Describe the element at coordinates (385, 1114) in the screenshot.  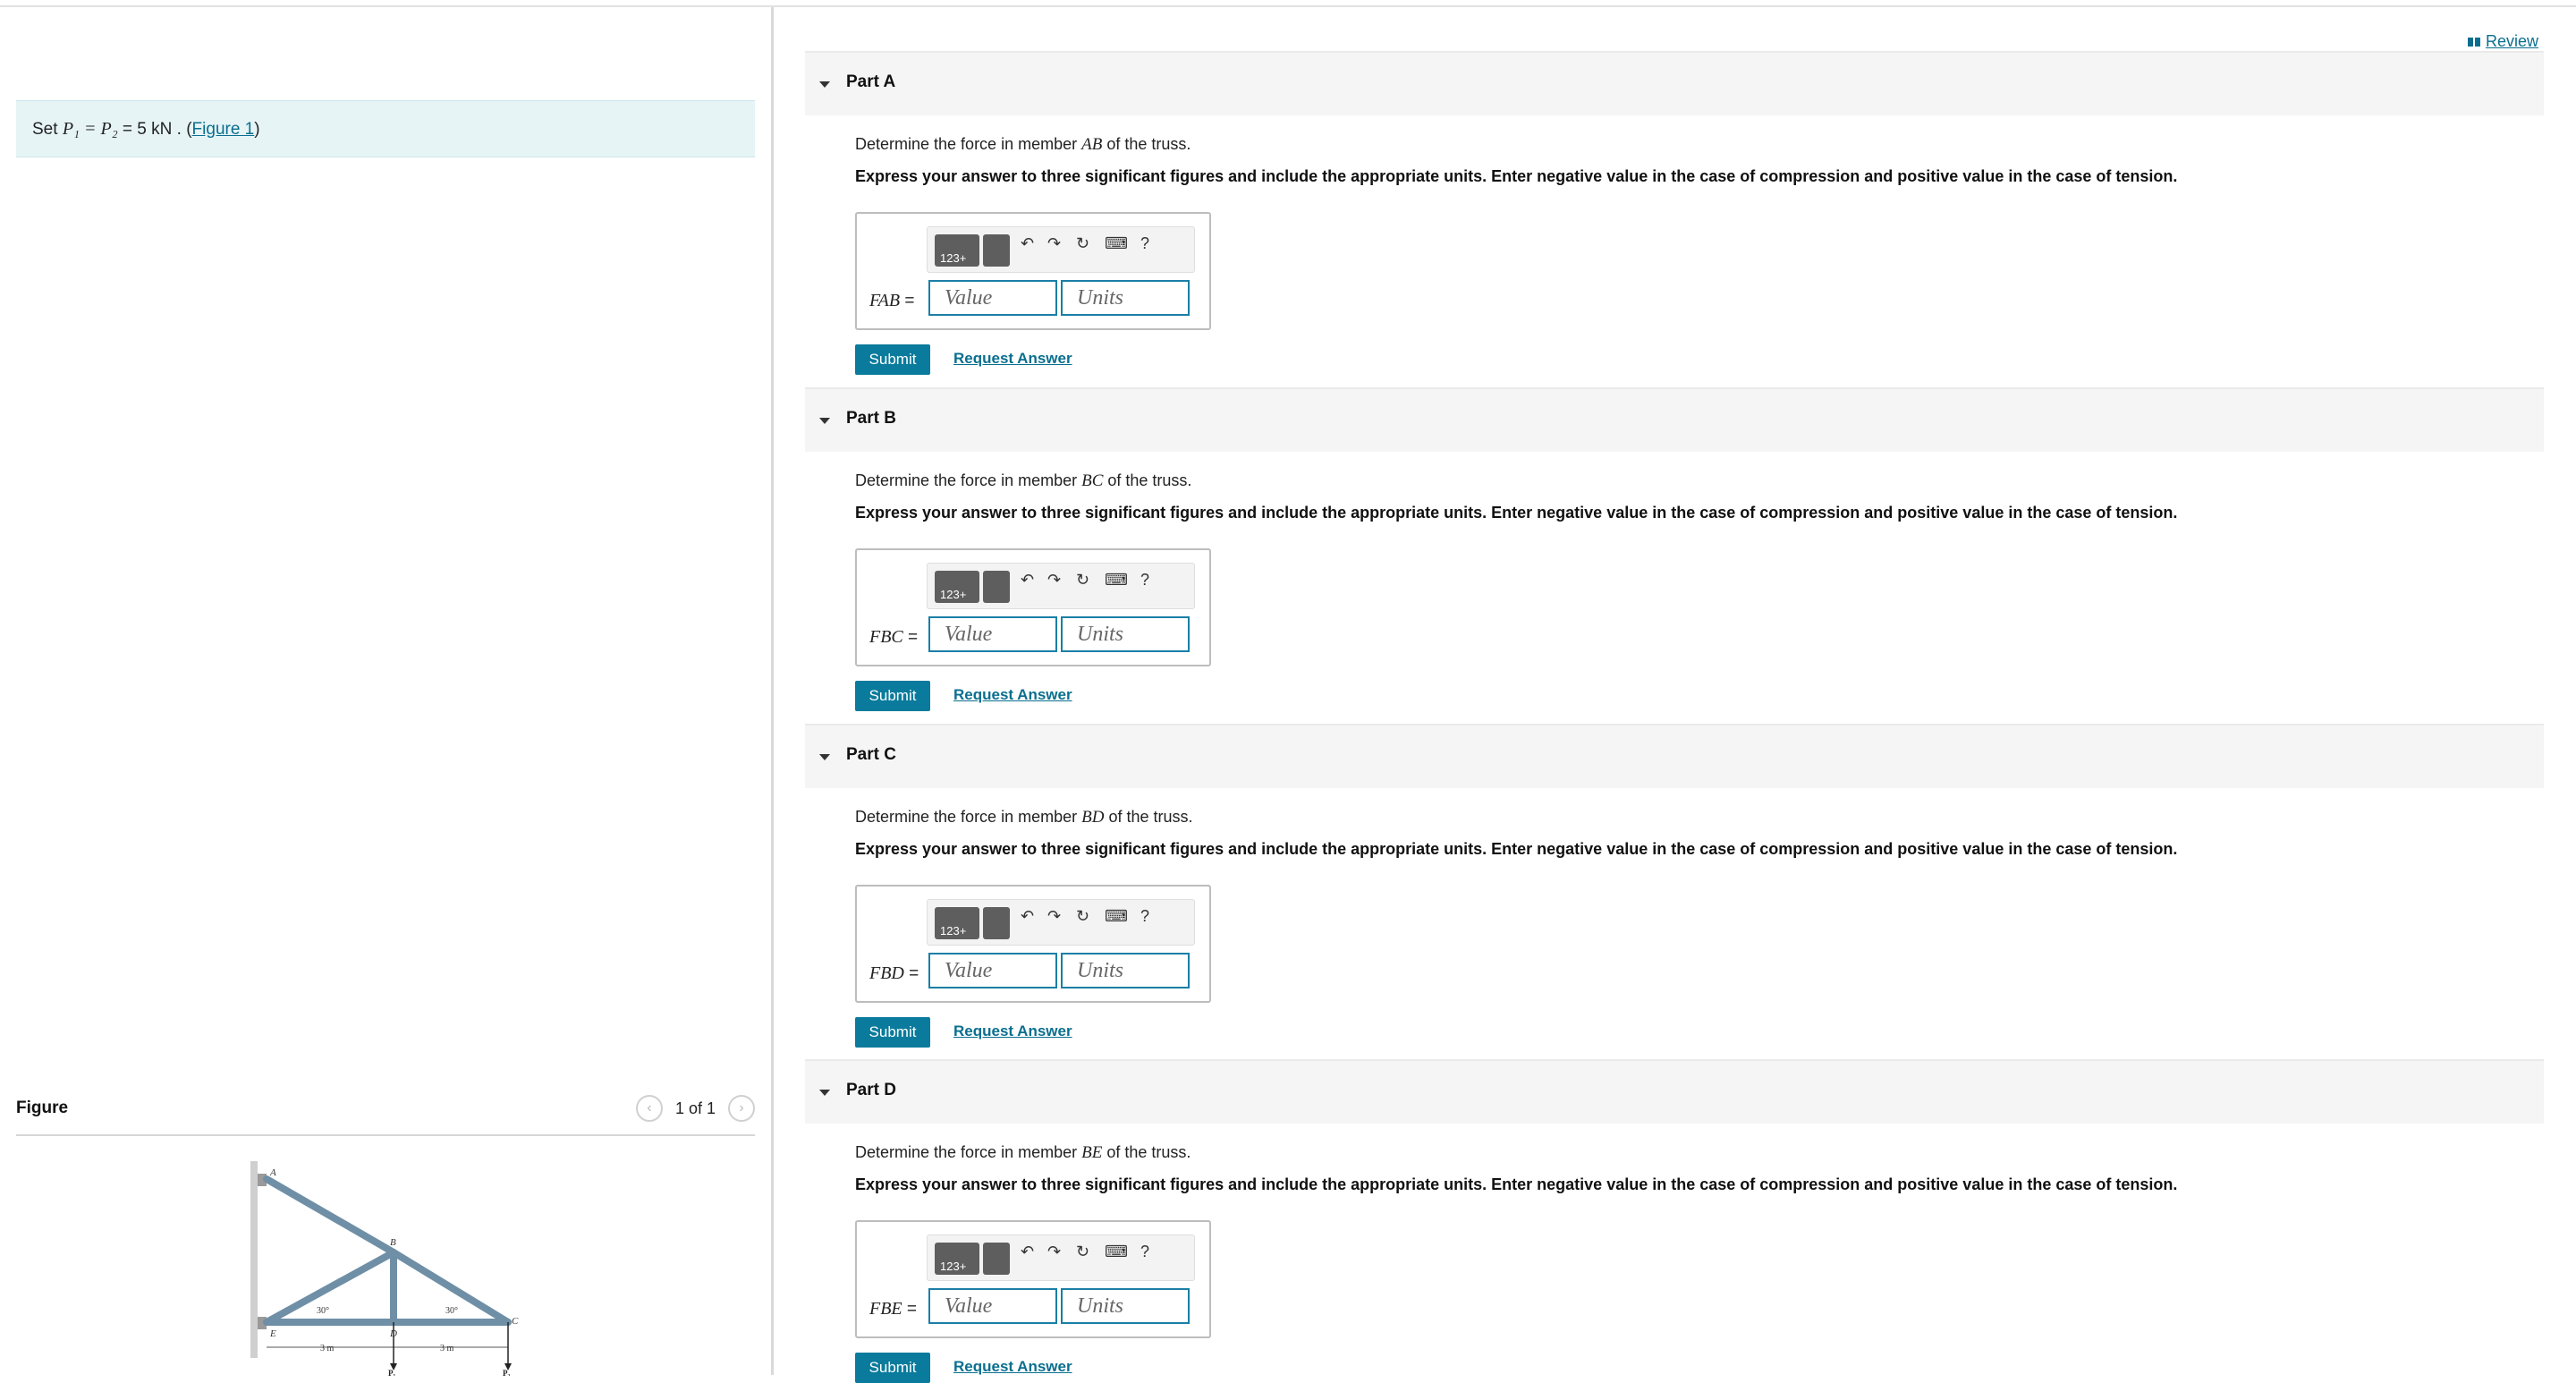
I see `figure-header: Figure ‹ 1 of 1 ›` at that location.